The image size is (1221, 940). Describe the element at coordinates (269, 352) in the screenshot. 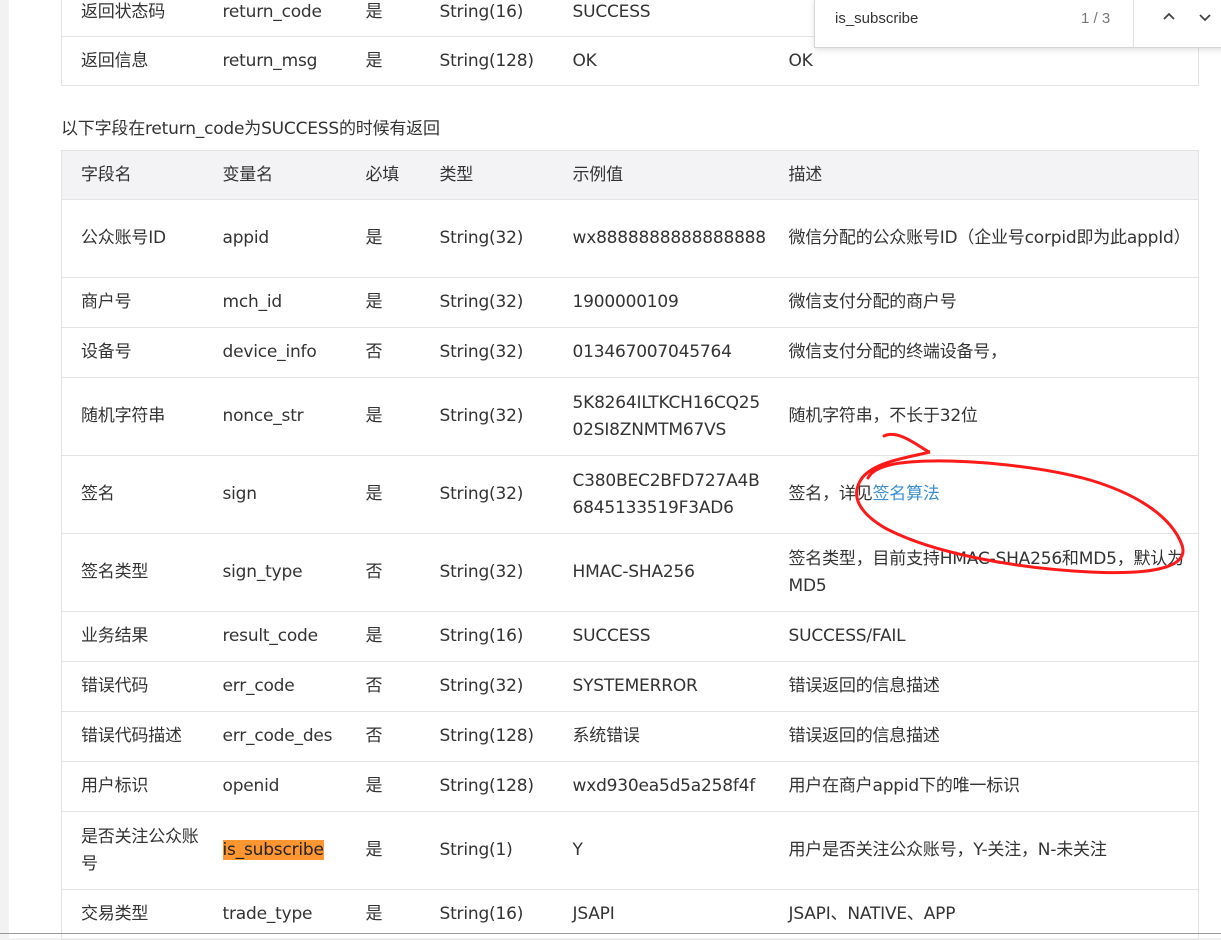

I see `var-name-text: device_info` at that location.